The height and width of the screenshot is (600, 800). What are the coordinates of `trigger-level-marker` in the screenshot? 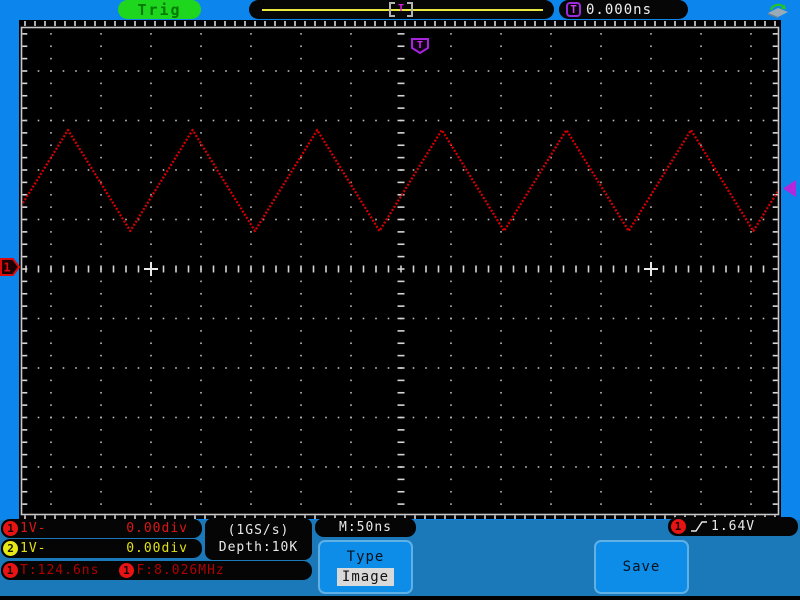 It's located at (789, 188).